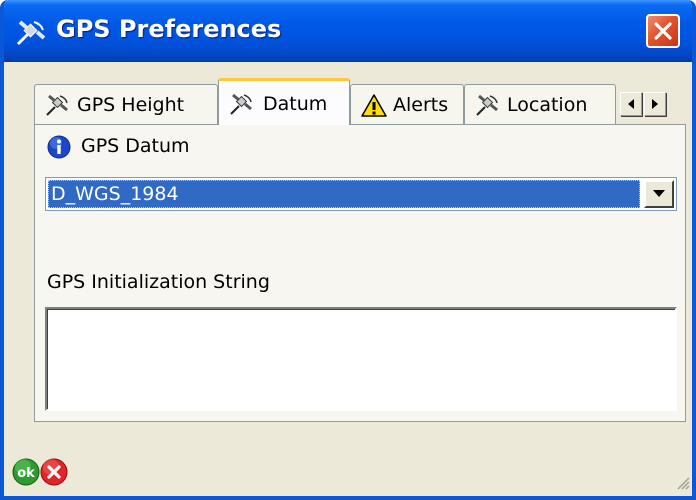  What do you see at coordinates (131, 105) in the screenshot?
I see `tab-label: GPS Height` at bounding box center [131, 105].